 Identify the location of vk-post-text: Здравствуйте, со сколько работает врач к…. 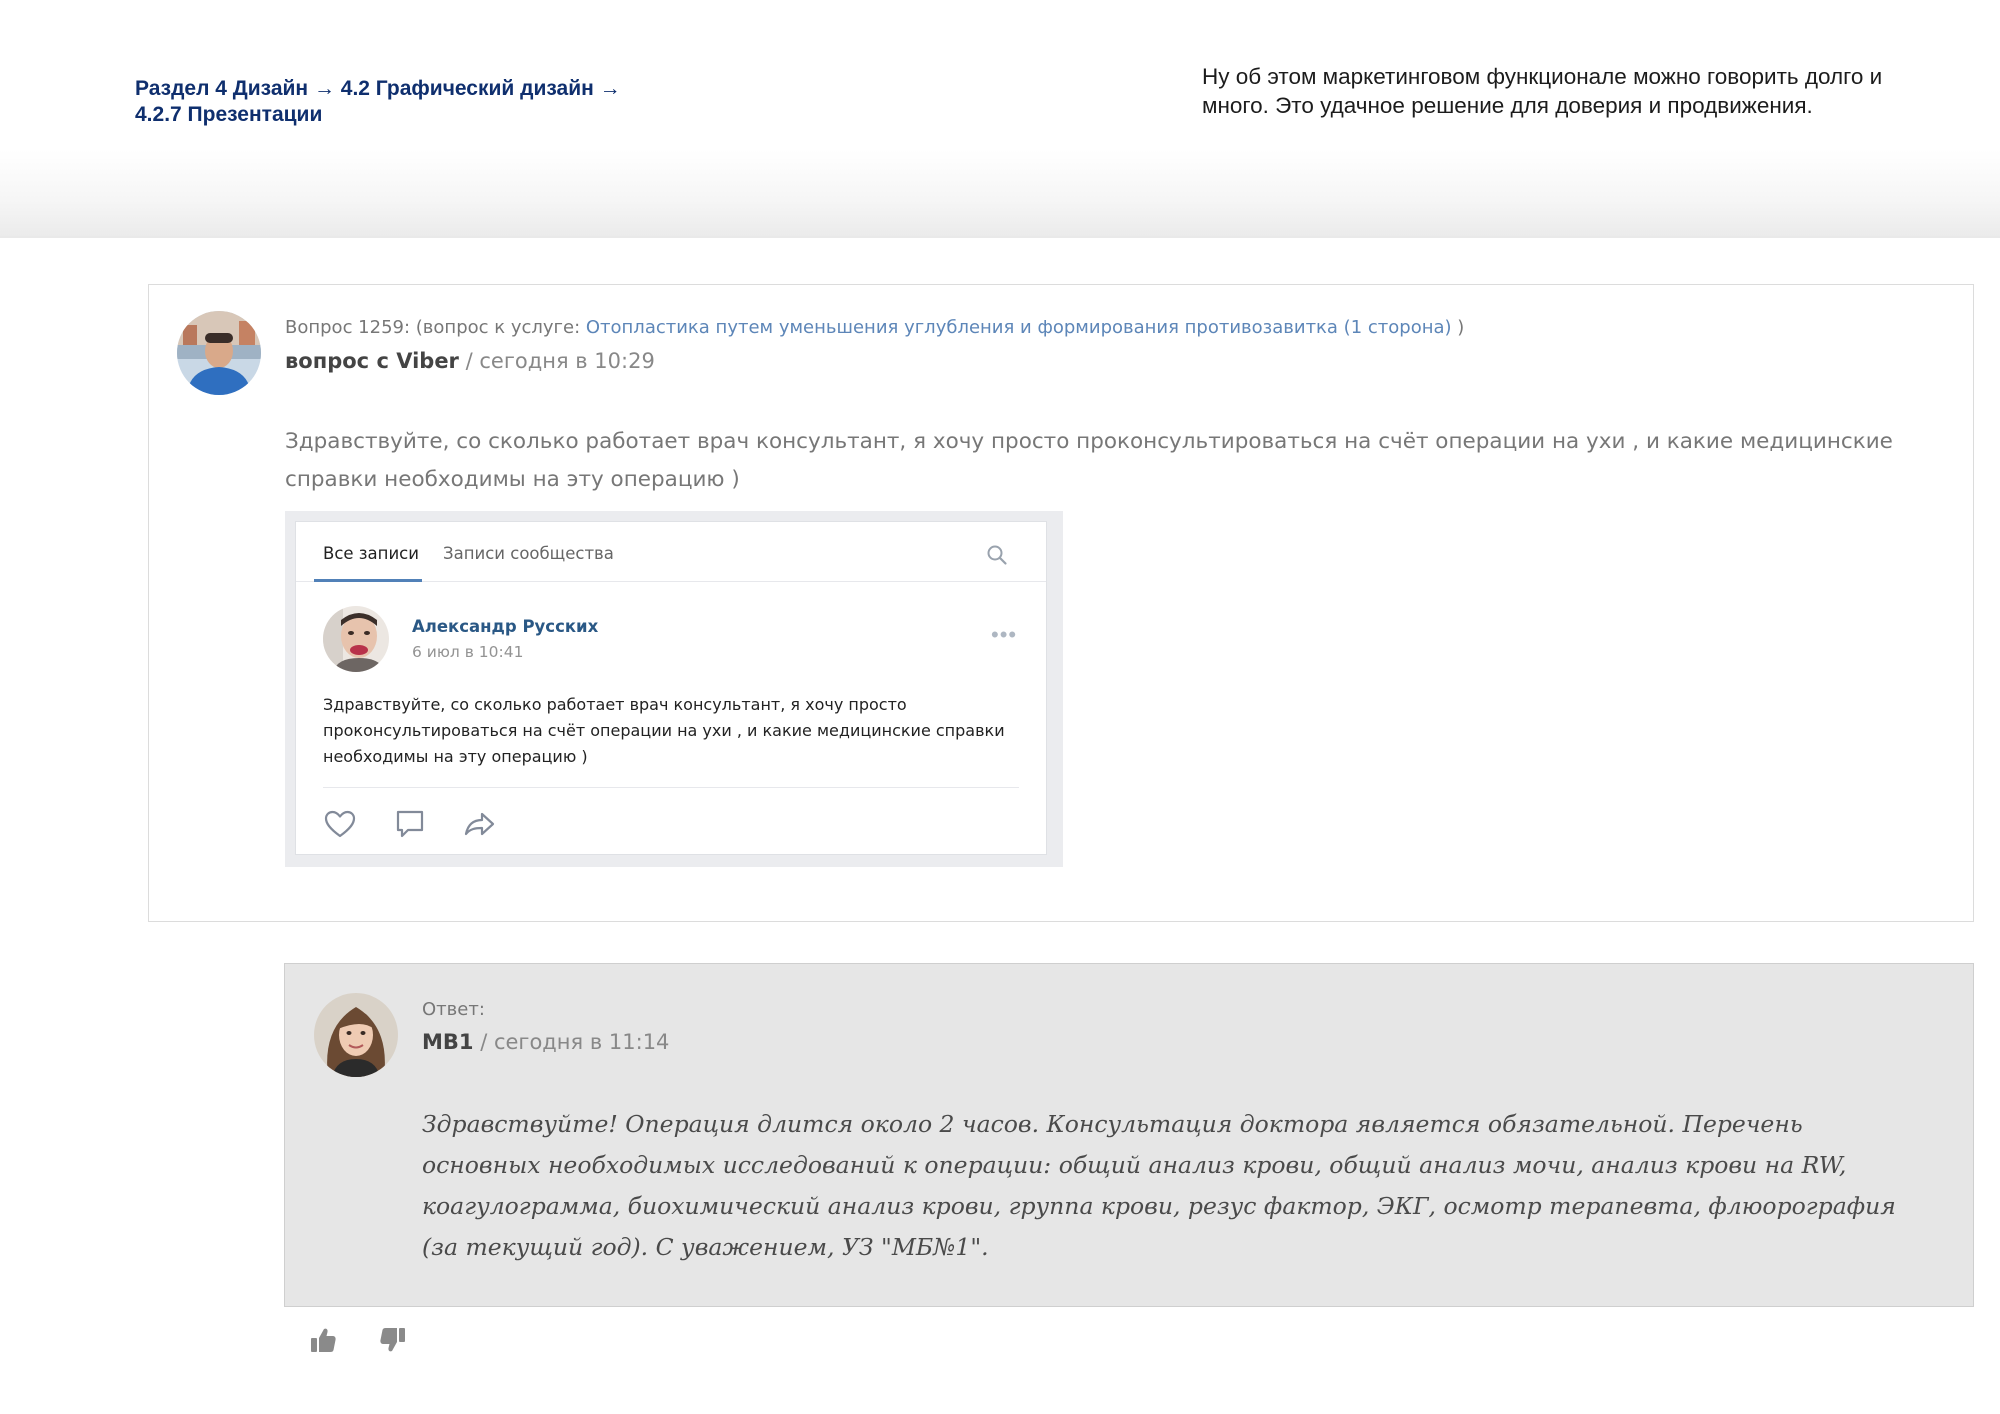
(664, 730).